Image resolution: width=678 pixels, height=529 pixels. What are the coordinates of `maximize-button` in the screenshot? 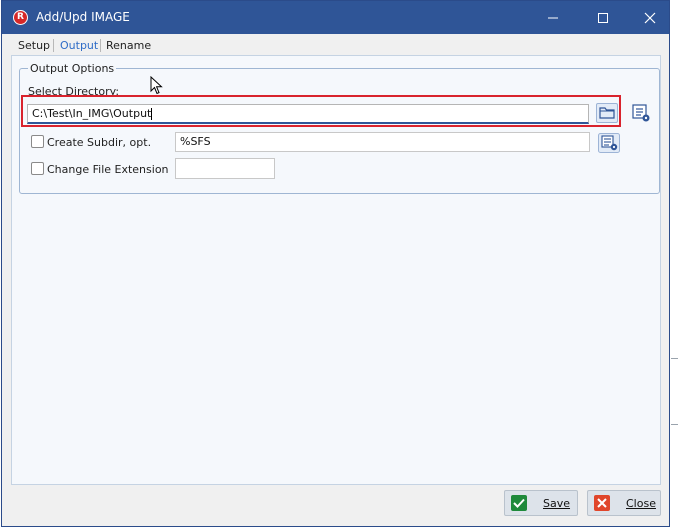 It's located at (603, 17).